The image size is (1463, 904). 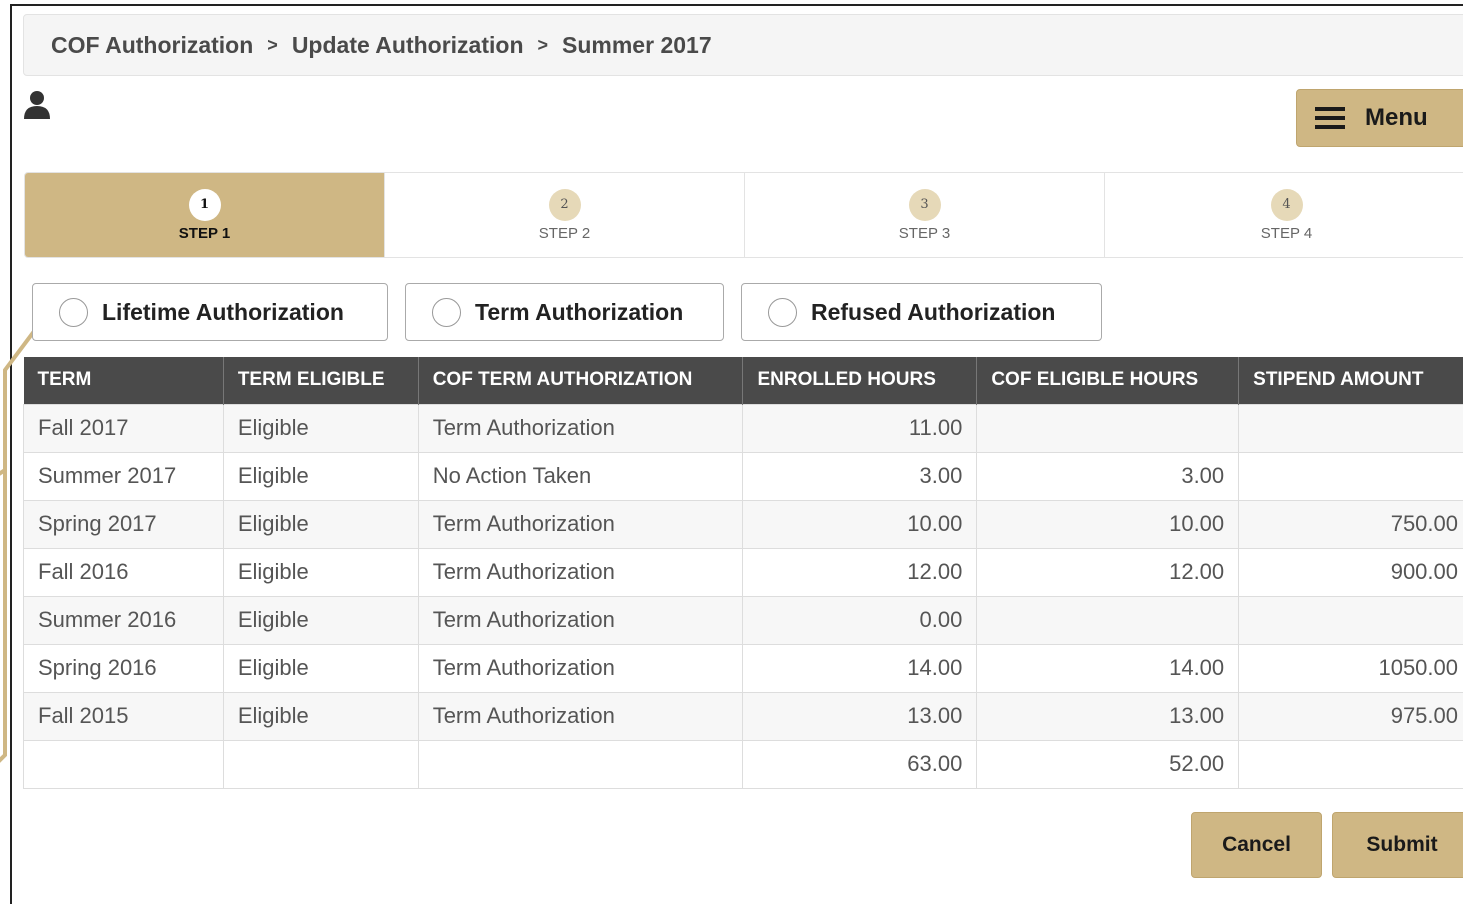 I want to click on term-authorization-option: Term Authorization, so click(x=564, y=312).